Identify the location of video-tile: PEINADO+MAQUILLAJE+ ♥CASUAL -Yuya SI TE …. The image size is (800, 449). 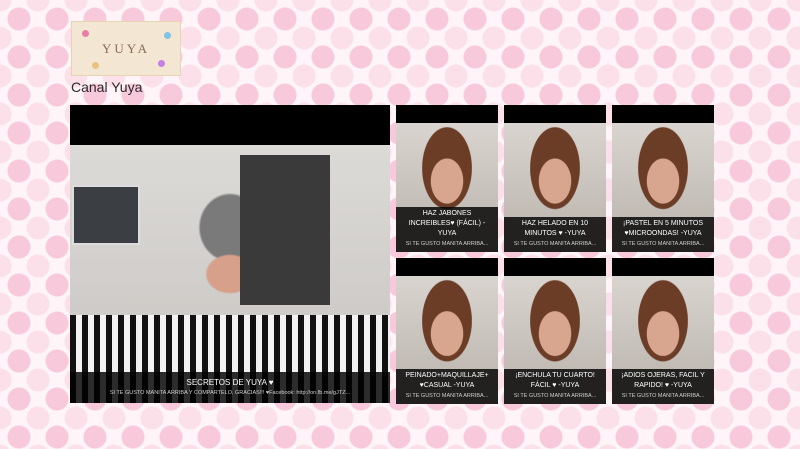
(447, 331).